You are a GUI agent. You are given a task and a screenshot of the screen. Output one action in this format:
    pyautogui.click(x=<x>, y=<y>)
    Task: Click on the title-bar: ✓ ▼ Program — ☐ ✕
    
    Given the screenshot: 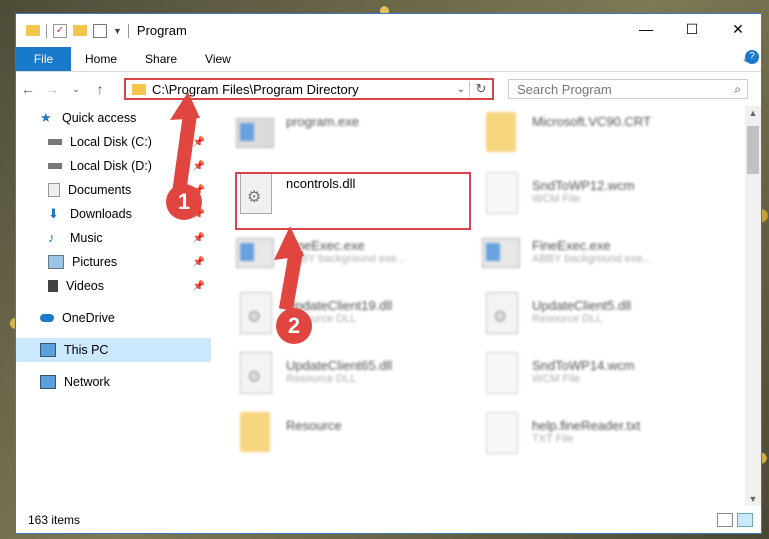 What is the action you would take?
    pyautogui.click(x=388, y=30)
    